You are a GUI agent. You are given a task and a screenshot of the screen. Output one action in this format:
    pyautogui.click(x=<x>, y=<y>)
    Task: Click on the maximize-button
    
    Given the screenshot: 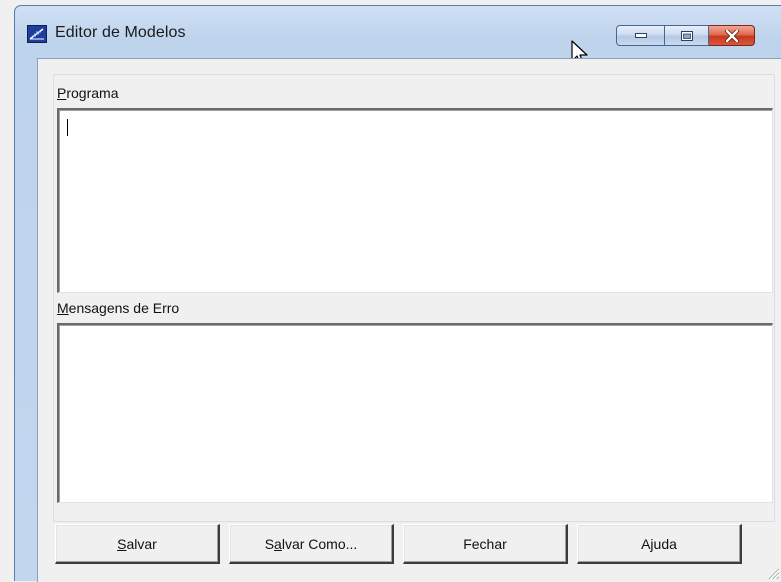 What is the action you would take?
    pyautogui.click(x=687, y=35)
    